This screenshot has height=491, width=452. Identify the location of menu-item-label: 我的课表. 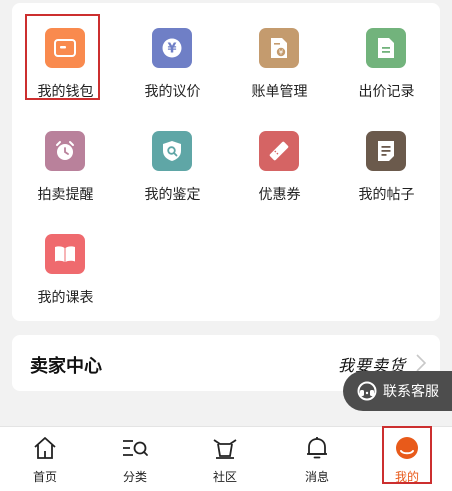
(65, 298).